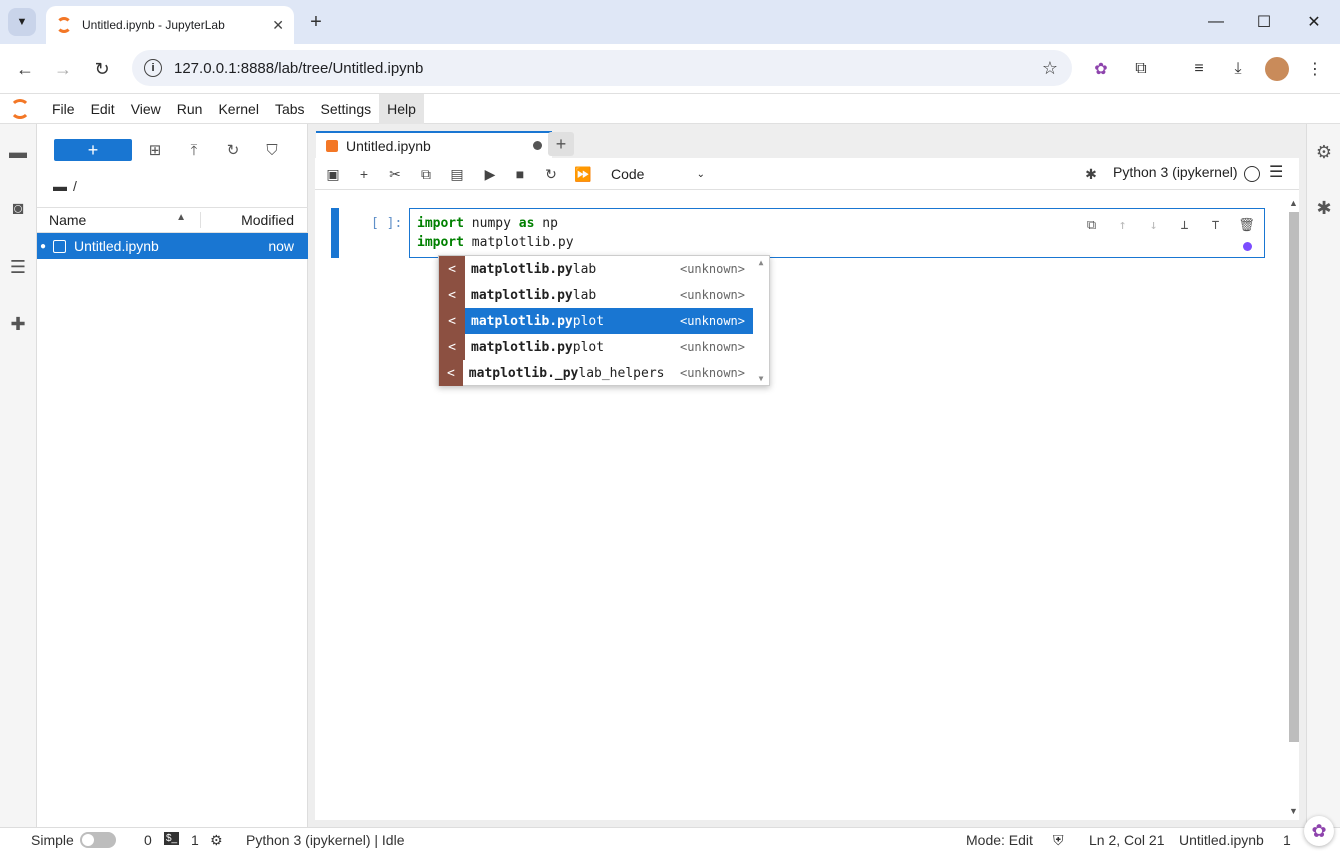 The width and height of the screenshot is (1340, 851). What do you see at coordinates (364, 174) in the screenshot?
I see `insert-cell-icon: +` at bounding box center [364, 174].